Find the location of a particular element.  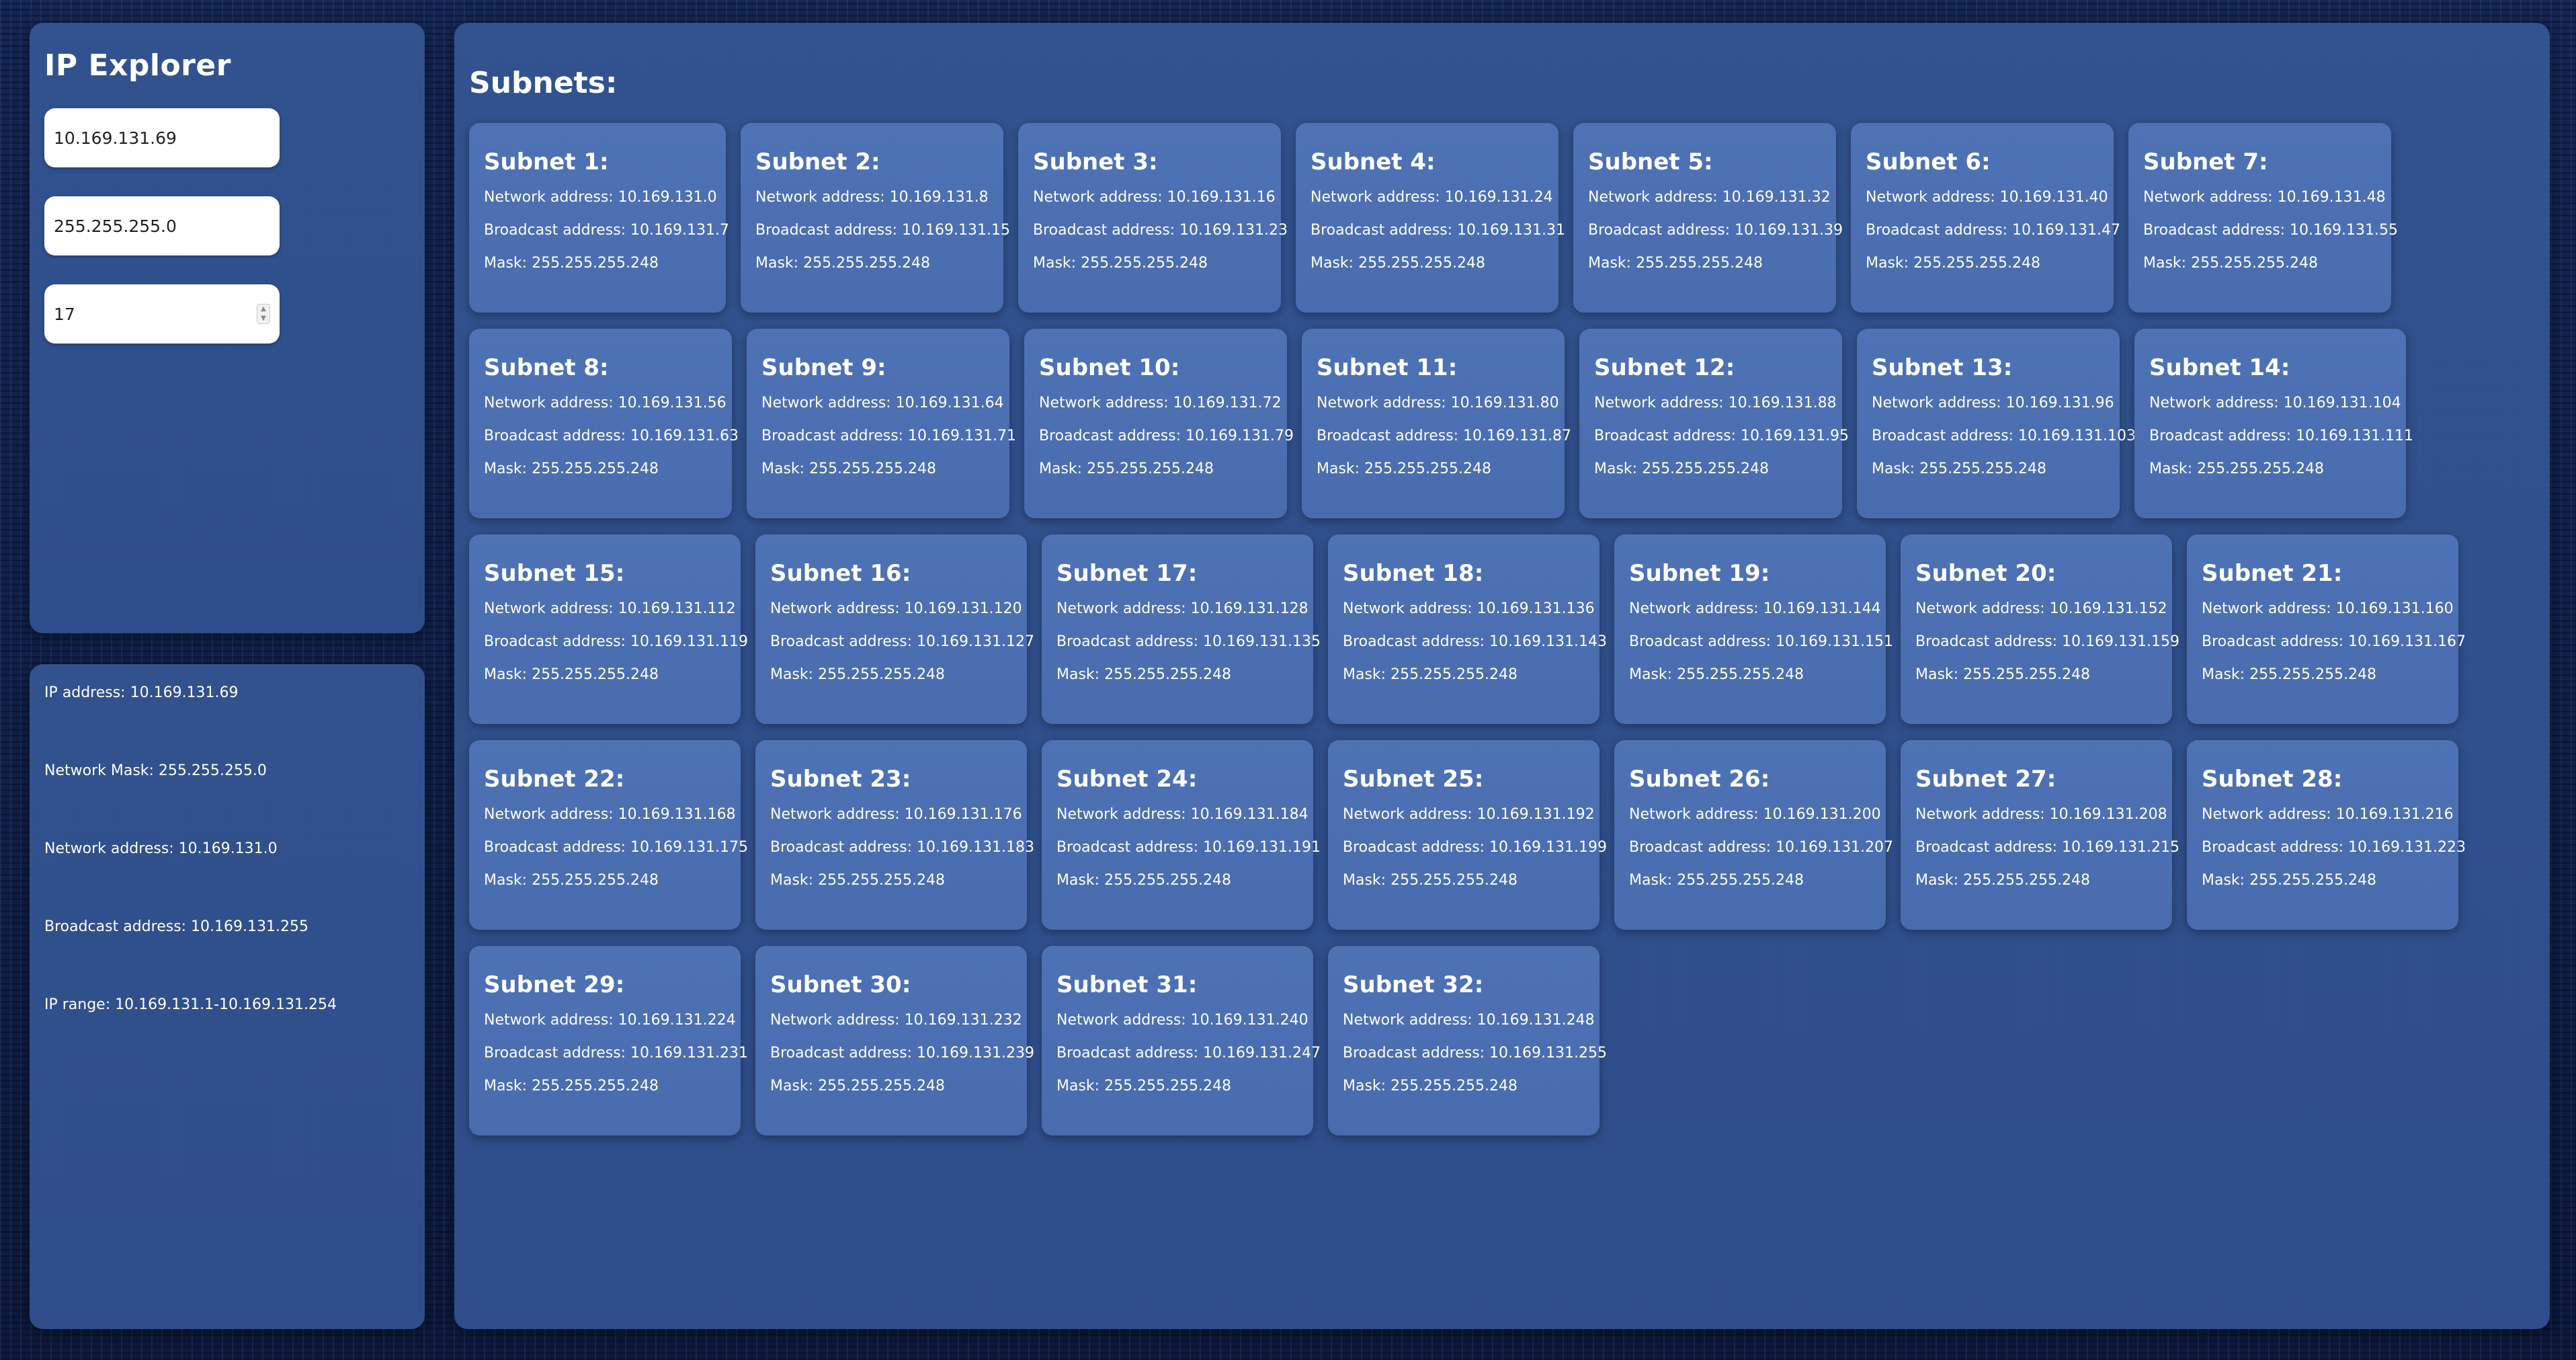

subnet-network-address: Network address: 10.169.131.144 is located at coordinates (1755, 609).